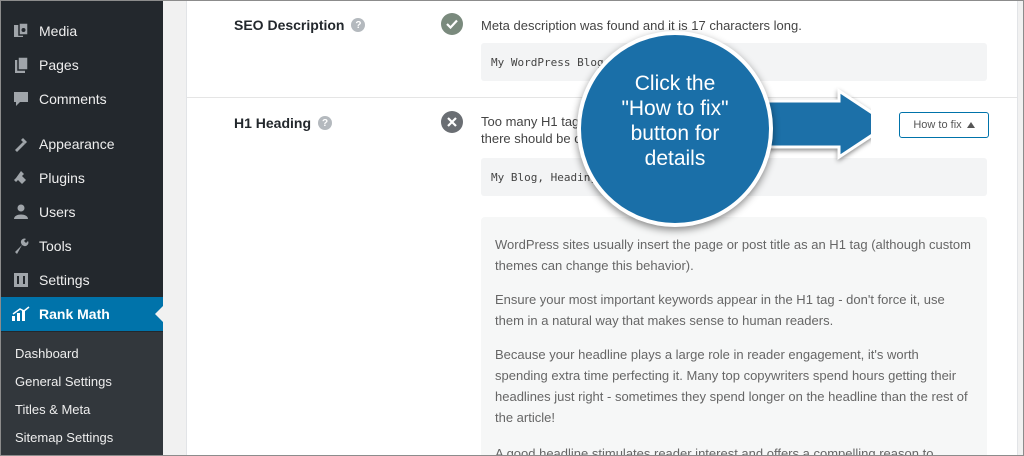 The width and height of the screenshot is (1024, 456). Describe the element at coordinates (58, 31) in the screenshot. I see `sidebar-item-label: Media` at that location.